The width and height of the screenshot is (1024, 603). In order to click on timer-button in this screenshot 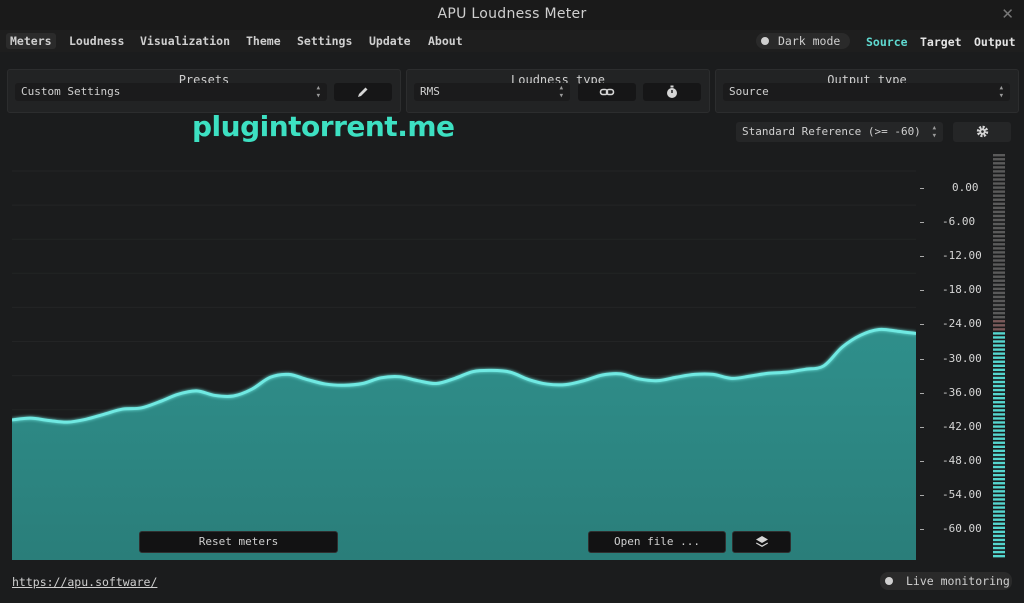, I will do `click(672, 92)`.